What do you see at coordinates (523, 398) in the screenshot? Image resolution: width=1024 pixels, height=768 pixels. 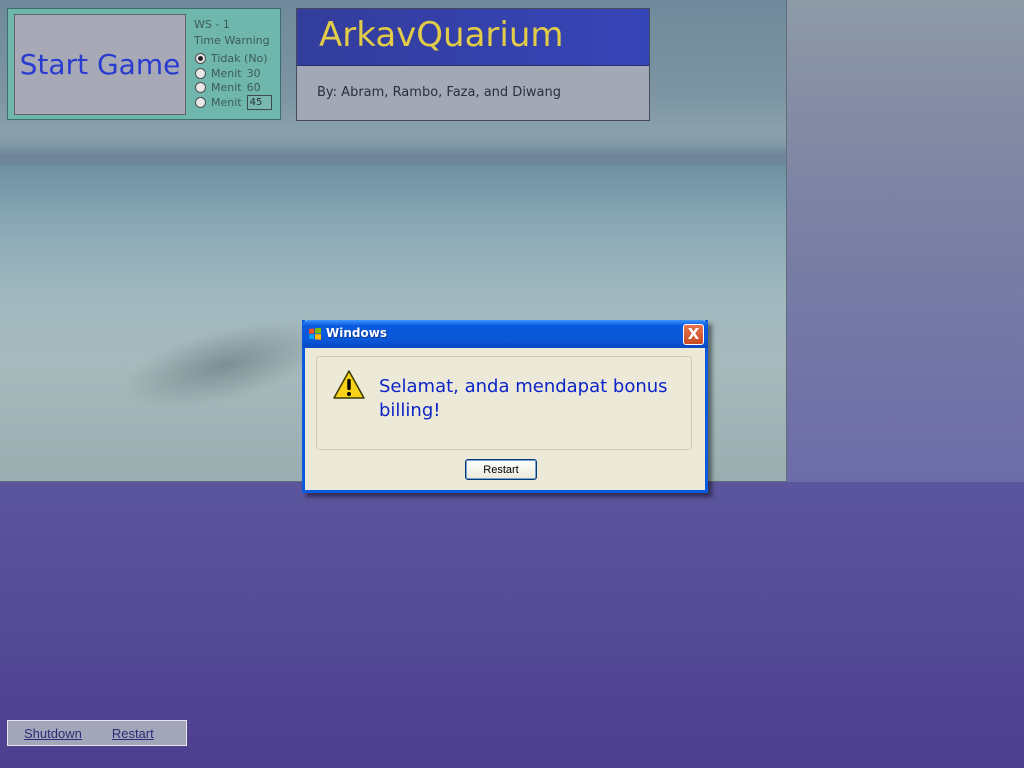 I see `dialog-message: Selamat, anda mendapat bonus billing!` at bounding box center [523, 398].